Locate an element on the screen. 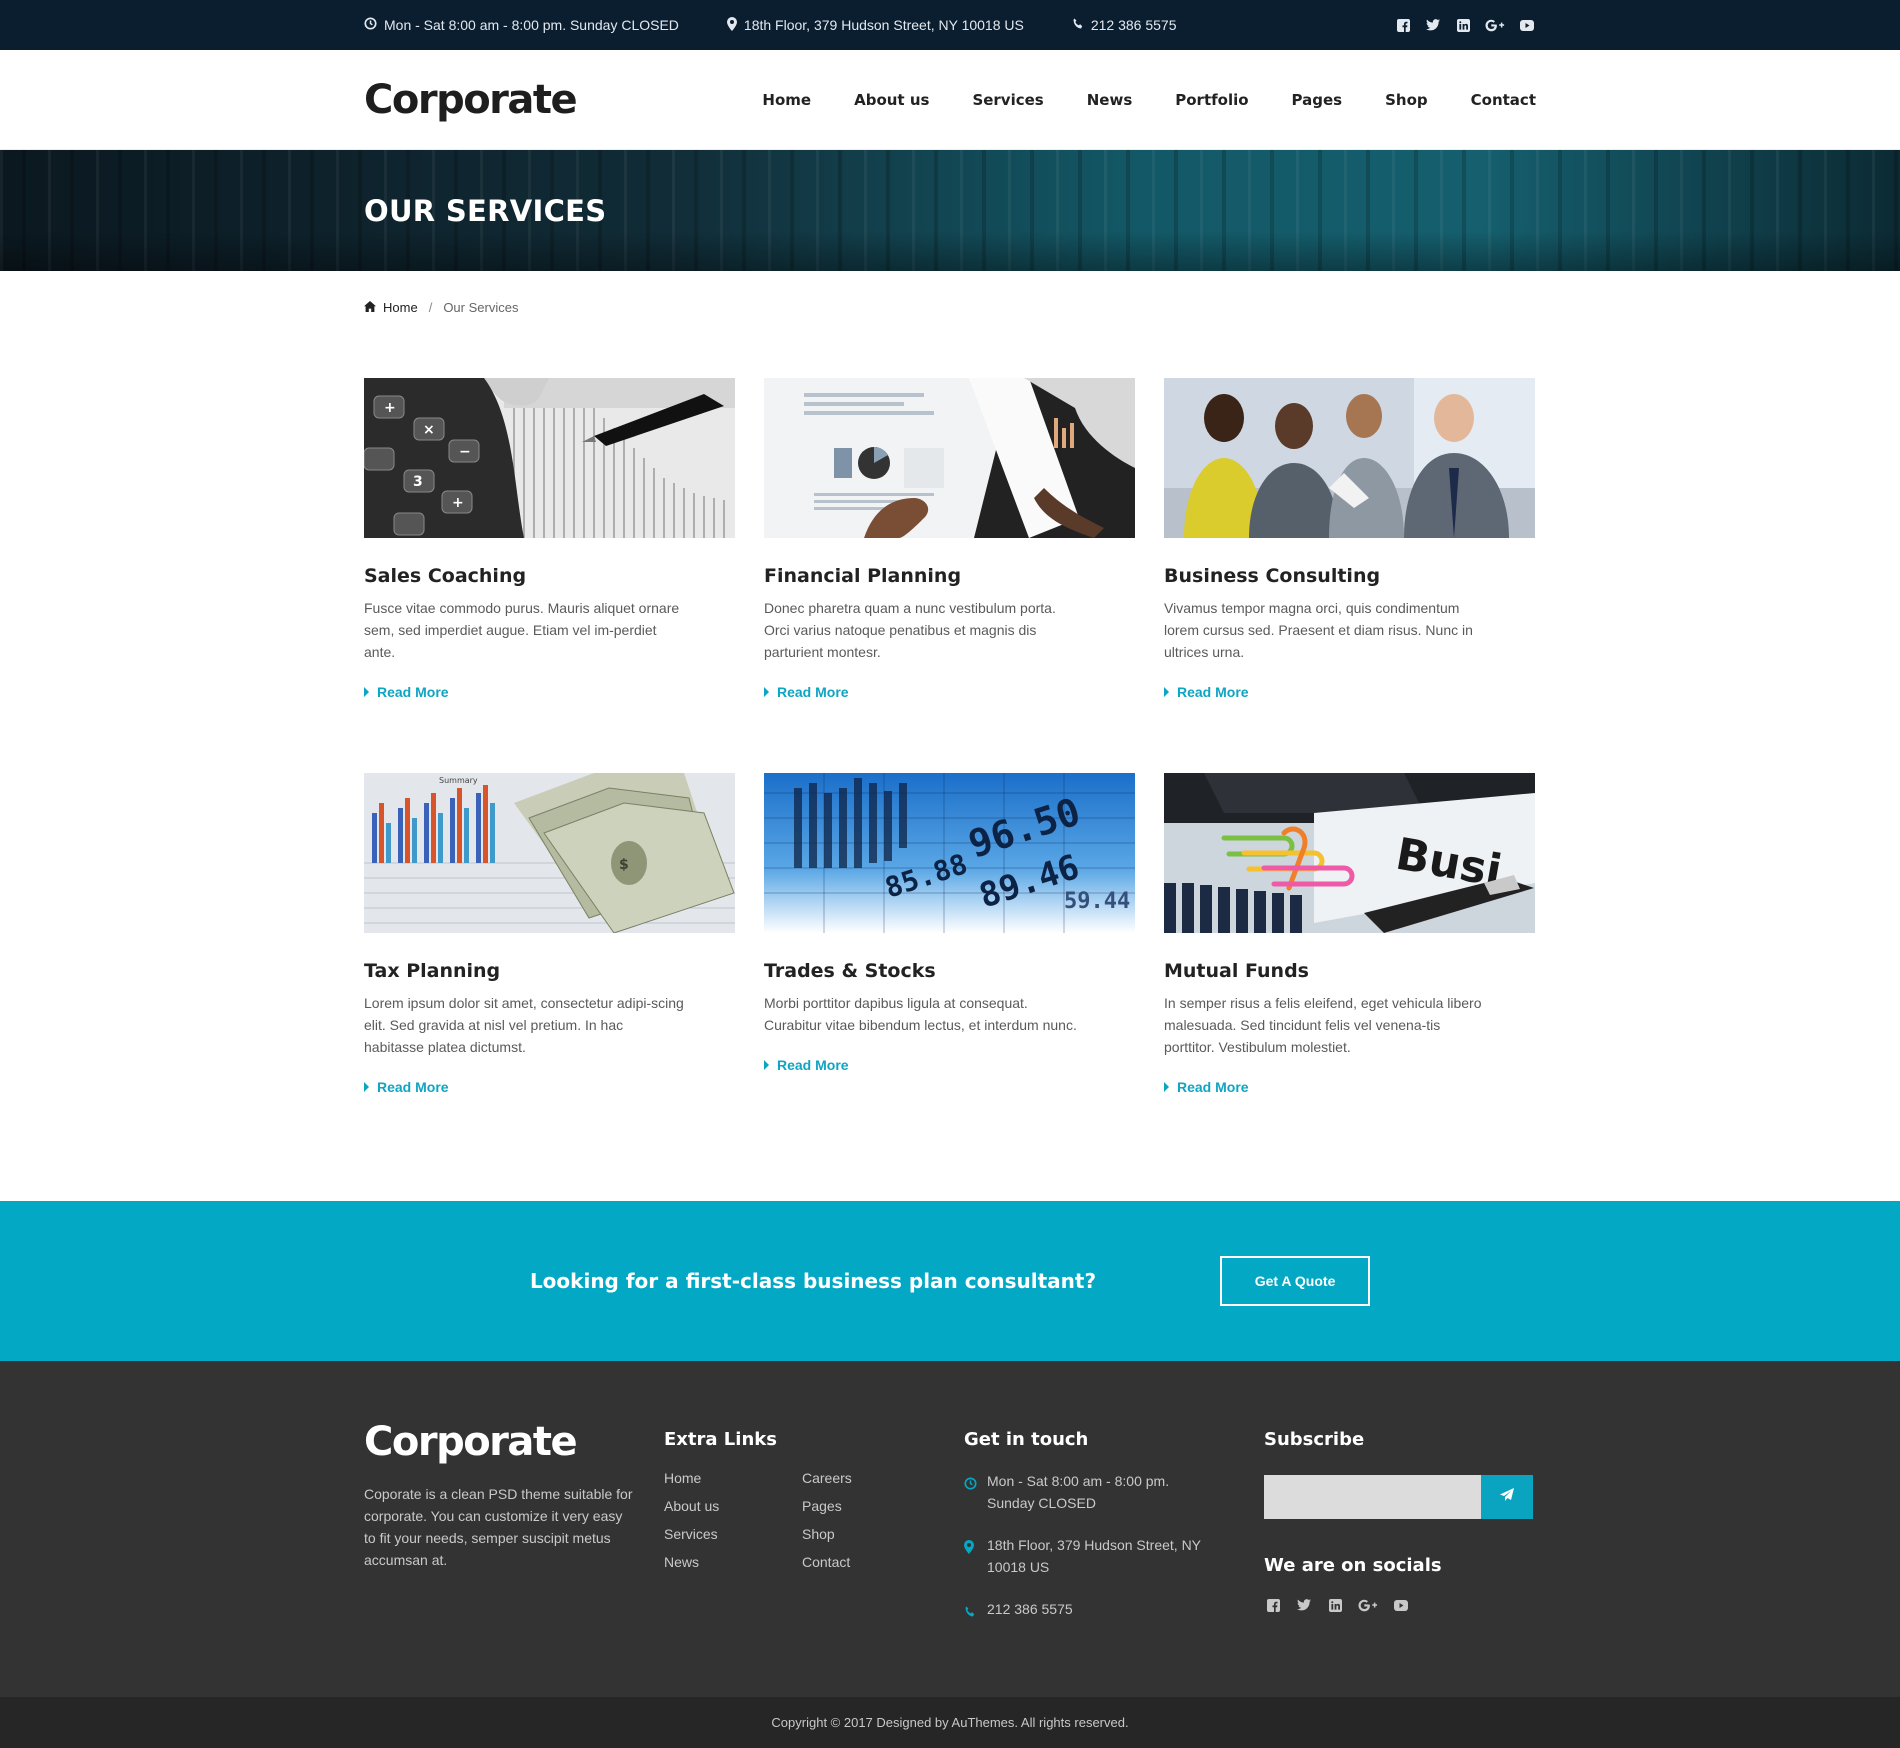 This screenshot has height=1748, width=1900. page-banner: OUR SERVICES is located at coordinates (950, 210).